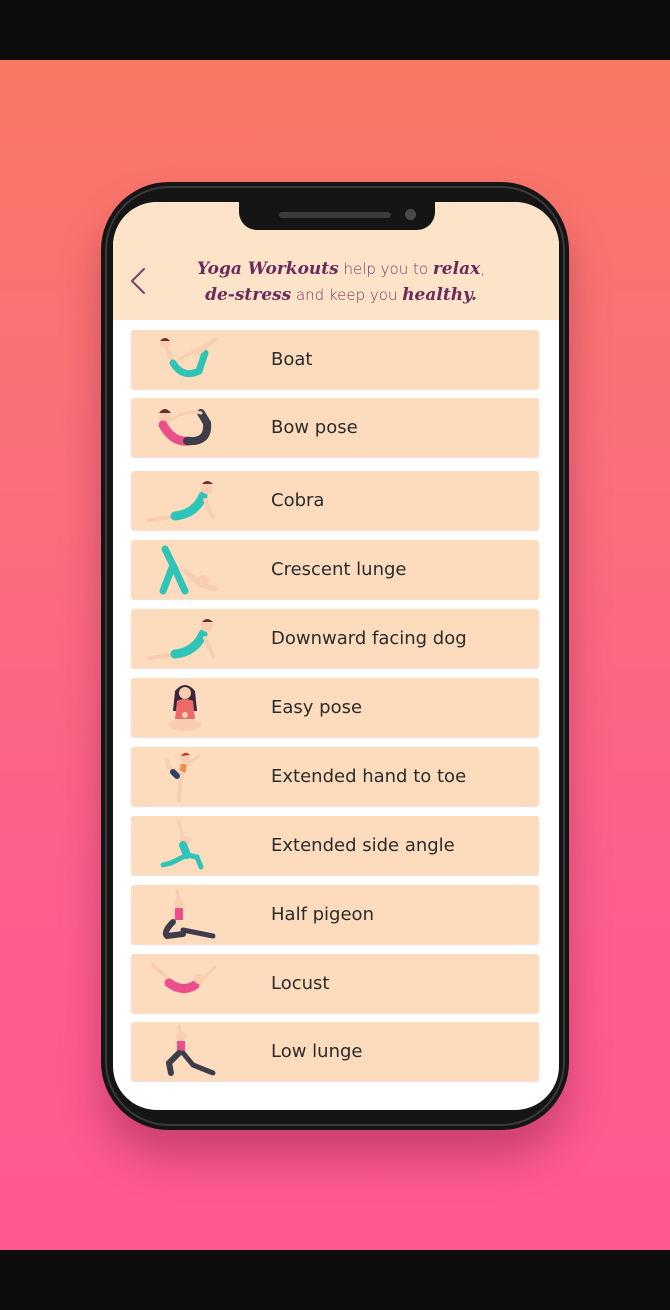 The image size is (670, 1310). What do you see at coordinates (139, 281) in the screenshot?
I see `chevron-left-icon` at bounding box center [139, 281].